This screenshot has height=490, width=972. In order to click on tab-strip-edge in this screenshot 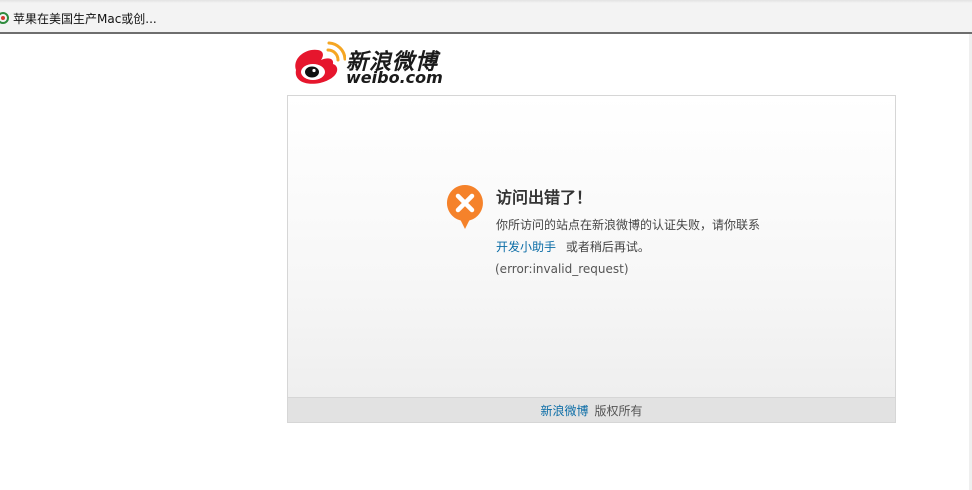, I will do `click(486, 1)`.